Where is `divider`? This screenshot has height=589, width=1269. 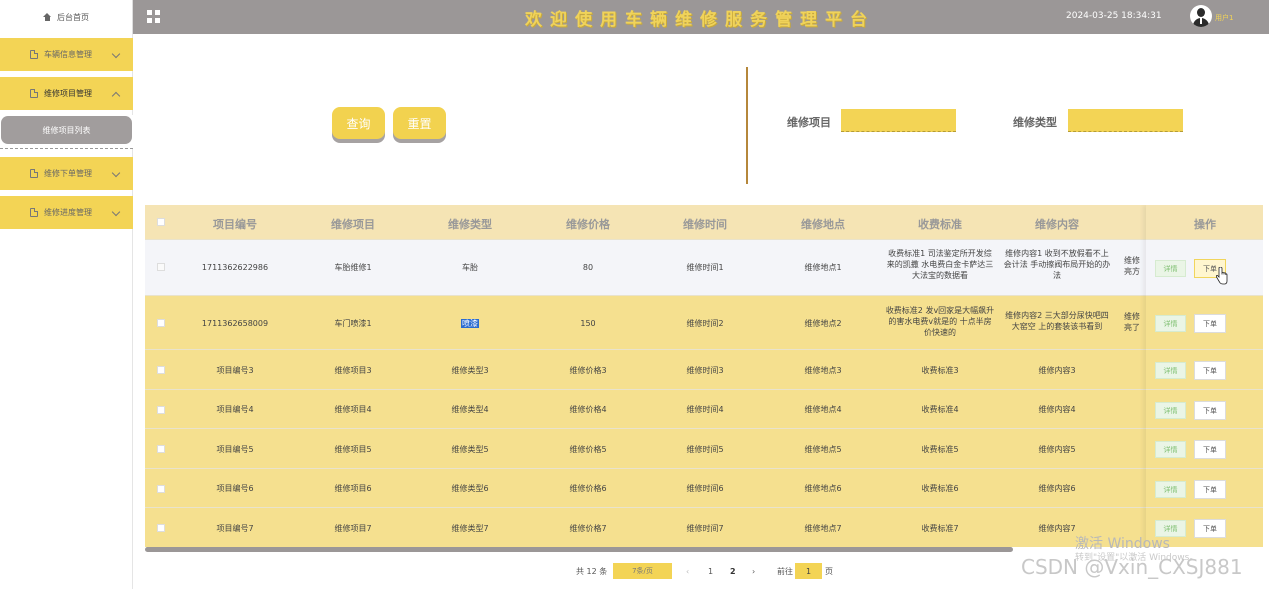
divider is located at coordinates (747, 125).